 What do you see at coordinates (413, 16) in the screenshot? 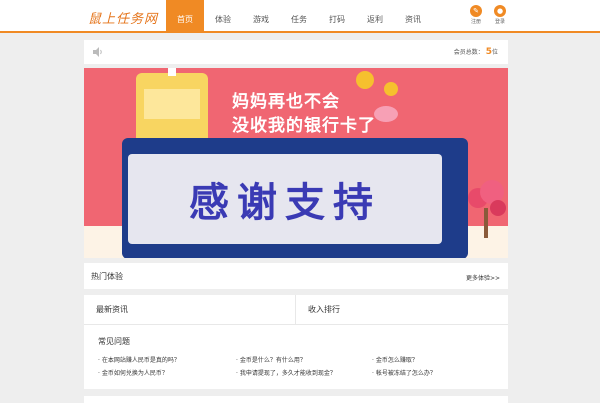
I see `nav-item-news: 资讯` at bounding box center [413, 16].